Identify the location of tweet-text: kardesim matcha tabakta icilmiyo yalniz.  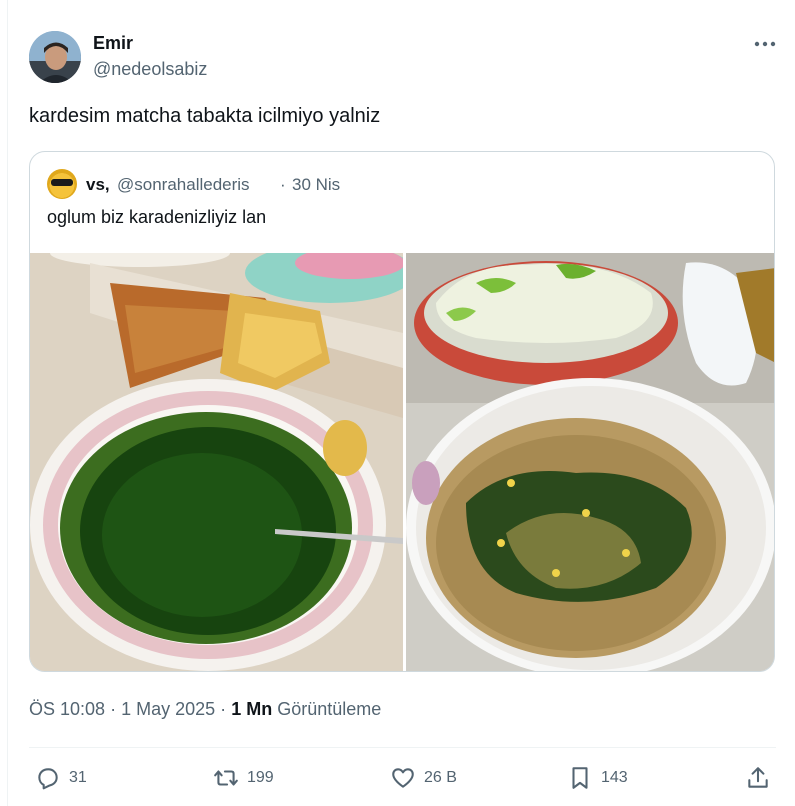
(205, 116).